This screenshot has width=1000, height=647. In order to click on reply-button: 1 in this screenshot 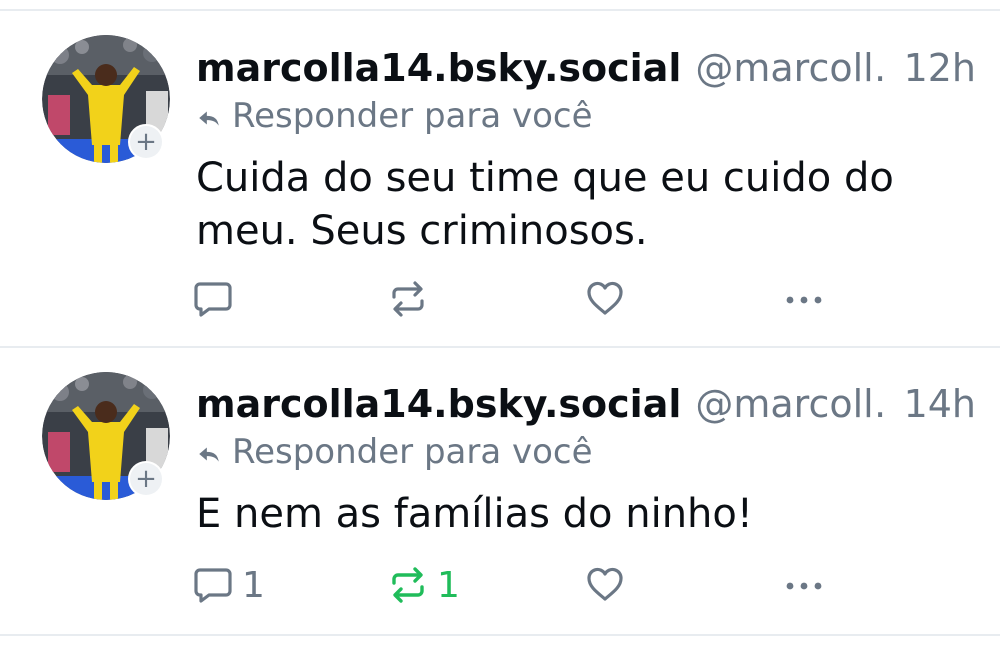, I will do `click(228, 585)`.